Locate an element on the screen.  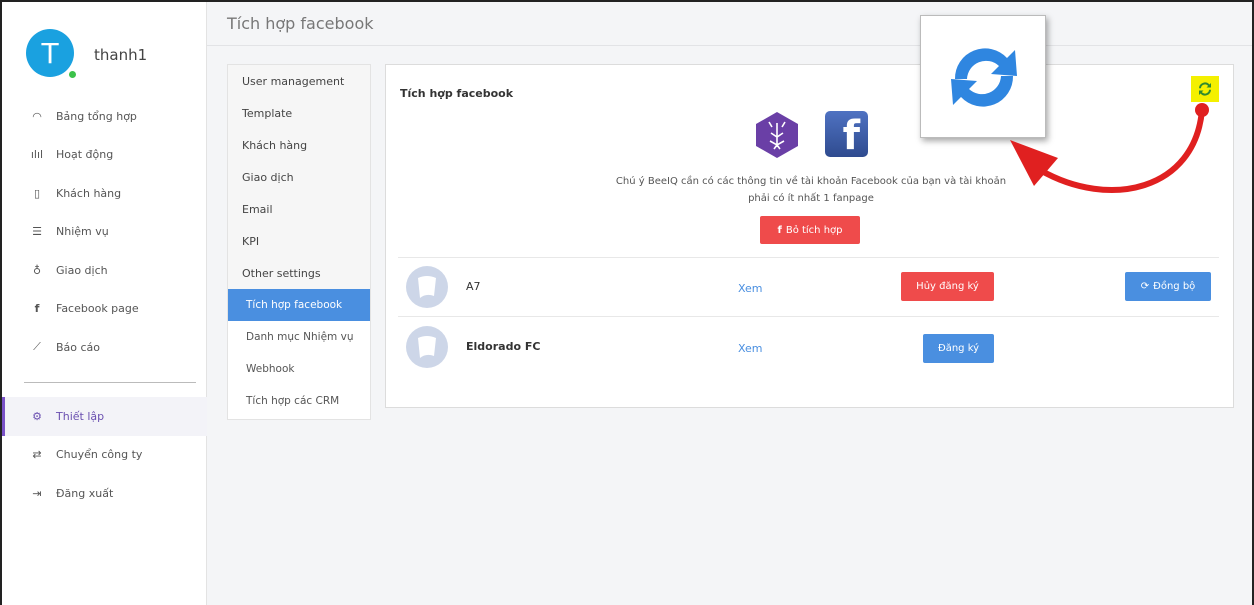
nav-label: Facebook page is located at coordinates (97, 309).